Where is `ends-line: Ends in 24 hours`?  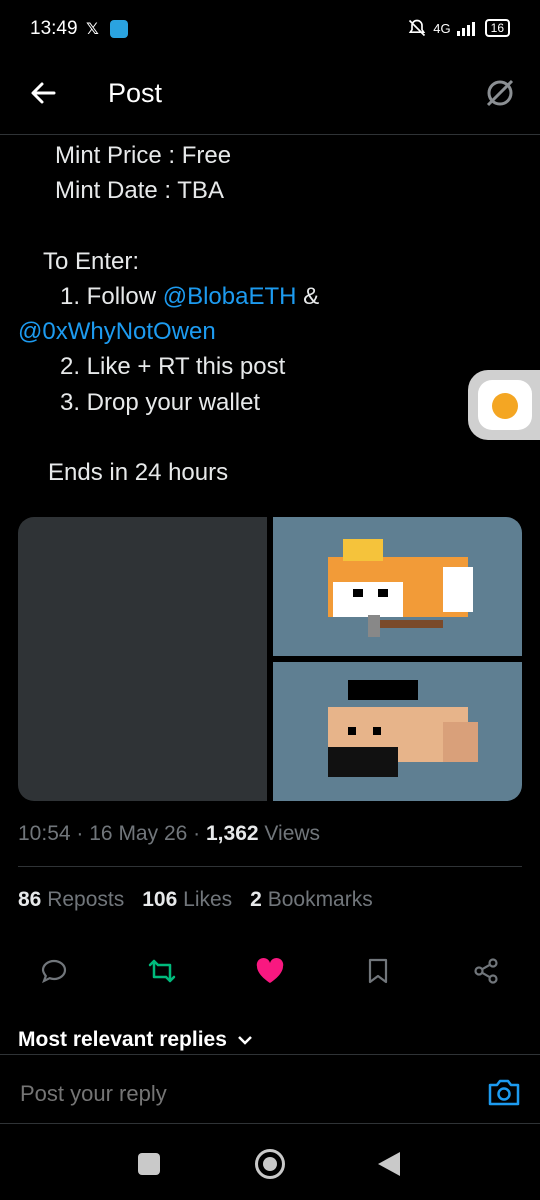 ends-line: Ends in 24 hours is located at coordinates (138, 472).